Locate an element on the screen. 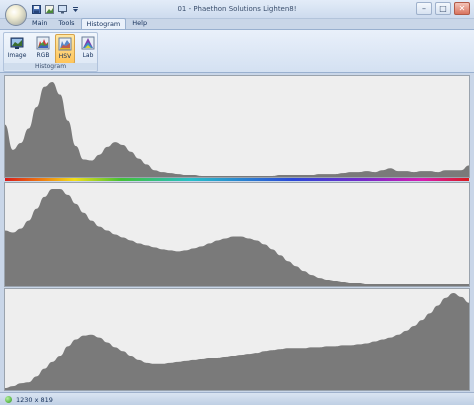 The image size is (474, 405). lab-histogram-button: Lab is located at coordinates (88, 49).